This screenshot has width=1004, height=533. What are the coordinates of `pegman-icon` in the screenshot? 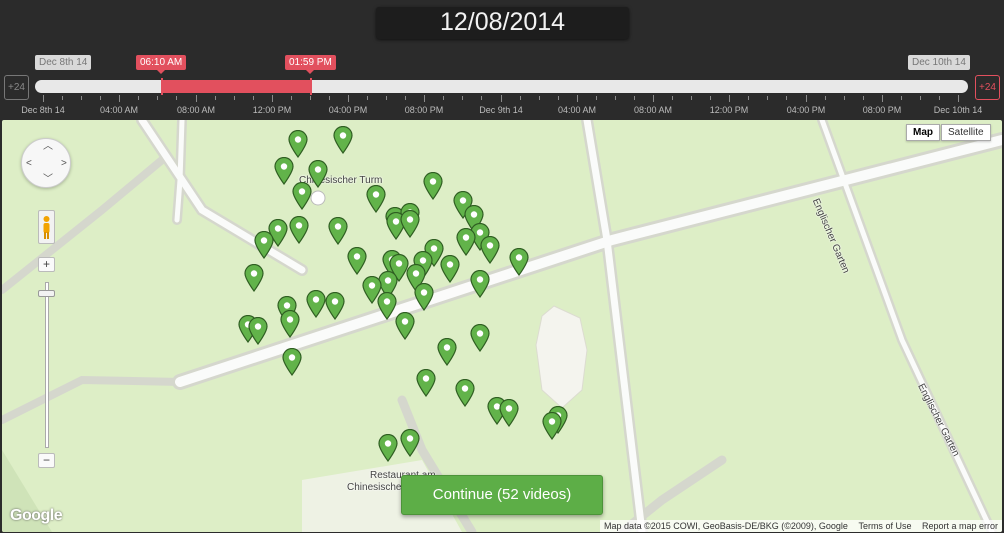 It's located at (46, 227).